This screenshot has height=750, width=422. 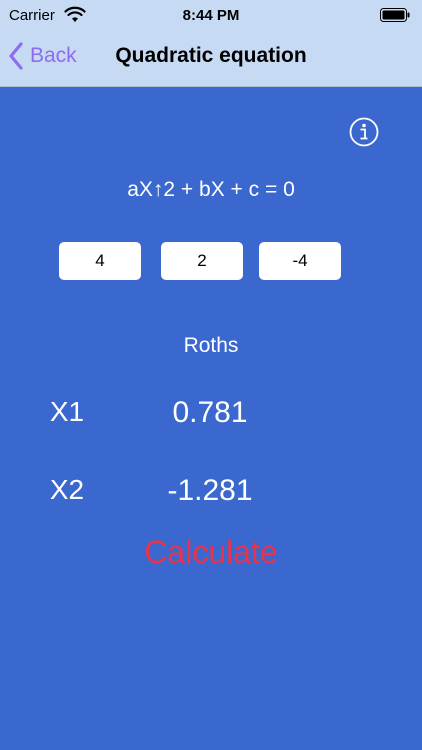 I want to click on info-circle-icon, so click(x=364, y=132).